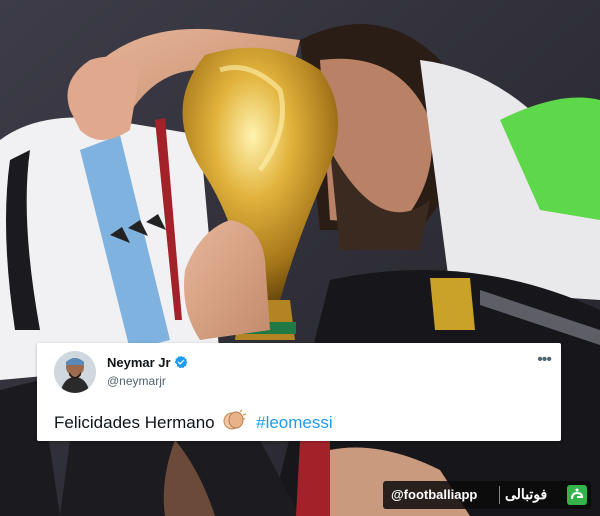  Describe the element at coordinates (526, 494) in the screenshot. I see `watermark-brand-name: فوتبالی` at that location.